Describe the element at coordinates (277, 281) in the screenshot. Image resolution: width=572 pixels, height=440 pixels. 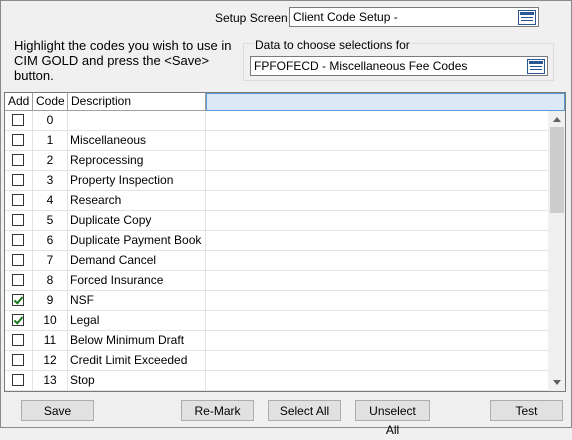
I see `table-row: 8 Forced Insurance` at that location.